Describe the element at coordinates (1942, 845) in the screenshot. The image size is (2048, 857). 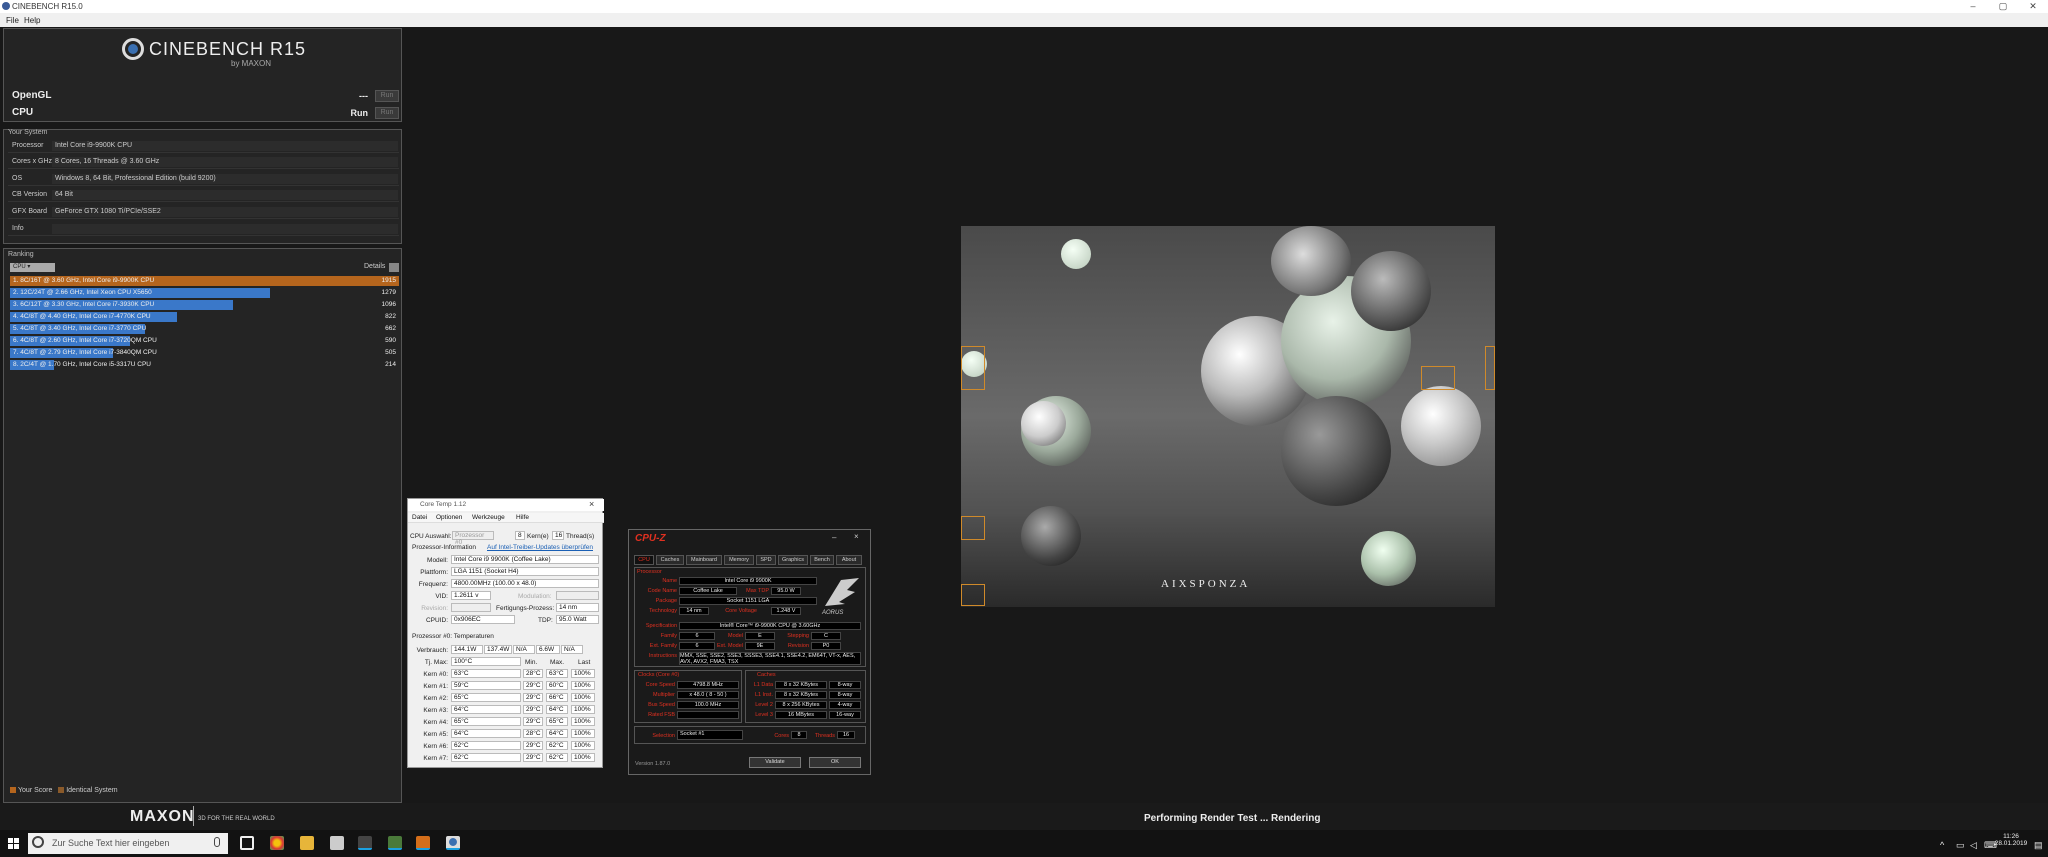
I see `tray-chevron-icon: ^` at that location.